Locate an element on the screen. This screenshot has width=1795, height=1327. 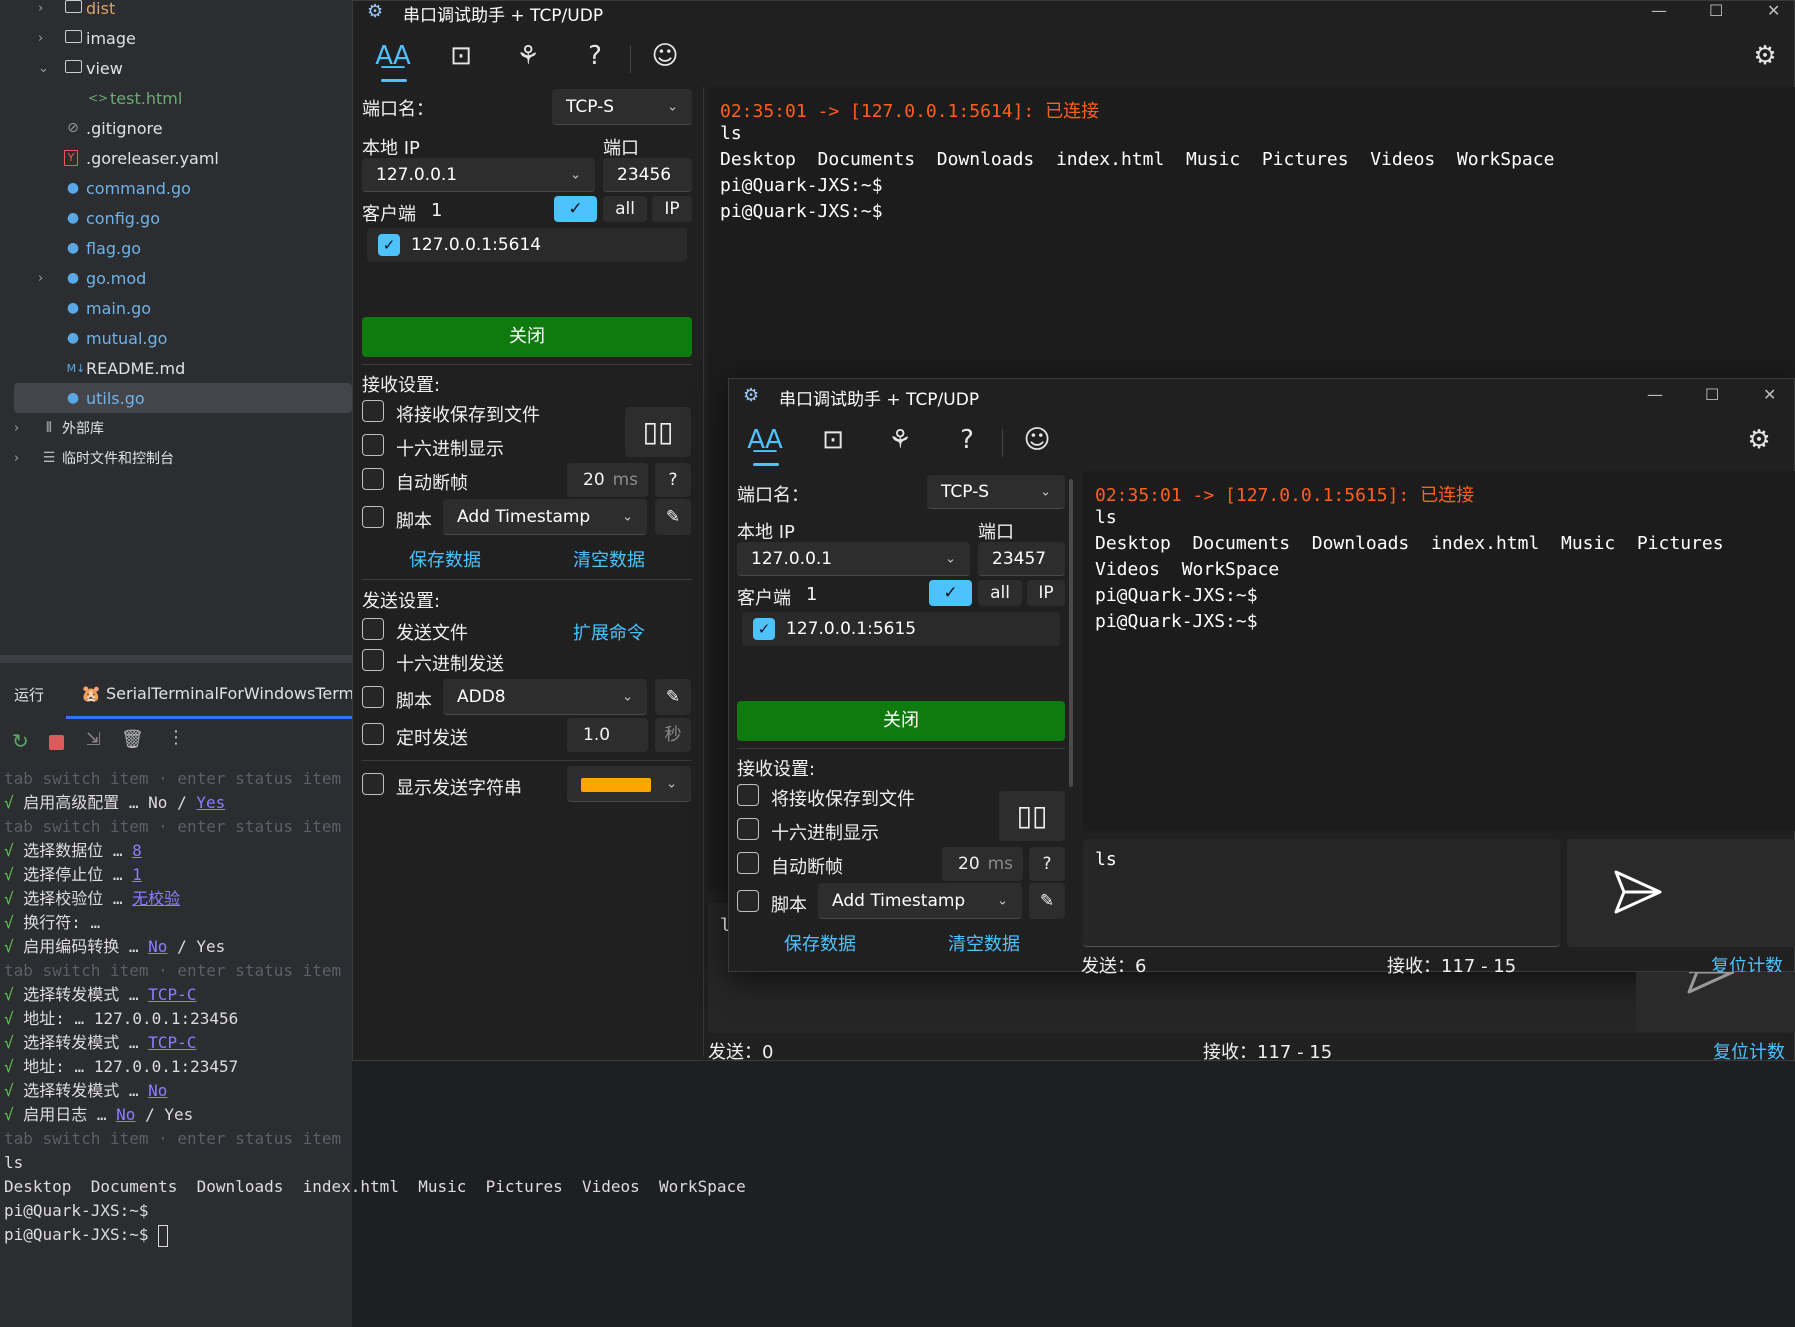
left-panel-scrollbar is located at coordinates (1071, 633).